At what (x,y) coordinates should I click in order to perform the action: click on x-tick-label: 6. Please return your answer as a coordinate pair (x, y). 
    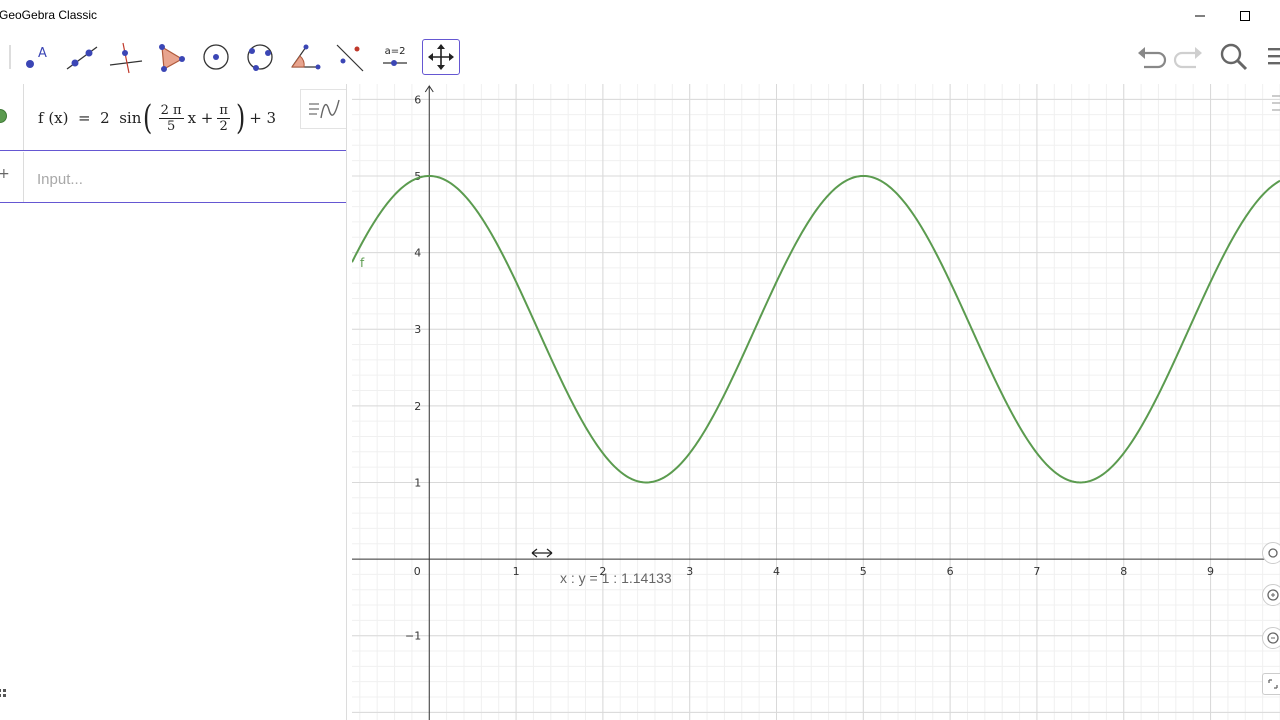
    Looking at the image, I should click on (950, 571).